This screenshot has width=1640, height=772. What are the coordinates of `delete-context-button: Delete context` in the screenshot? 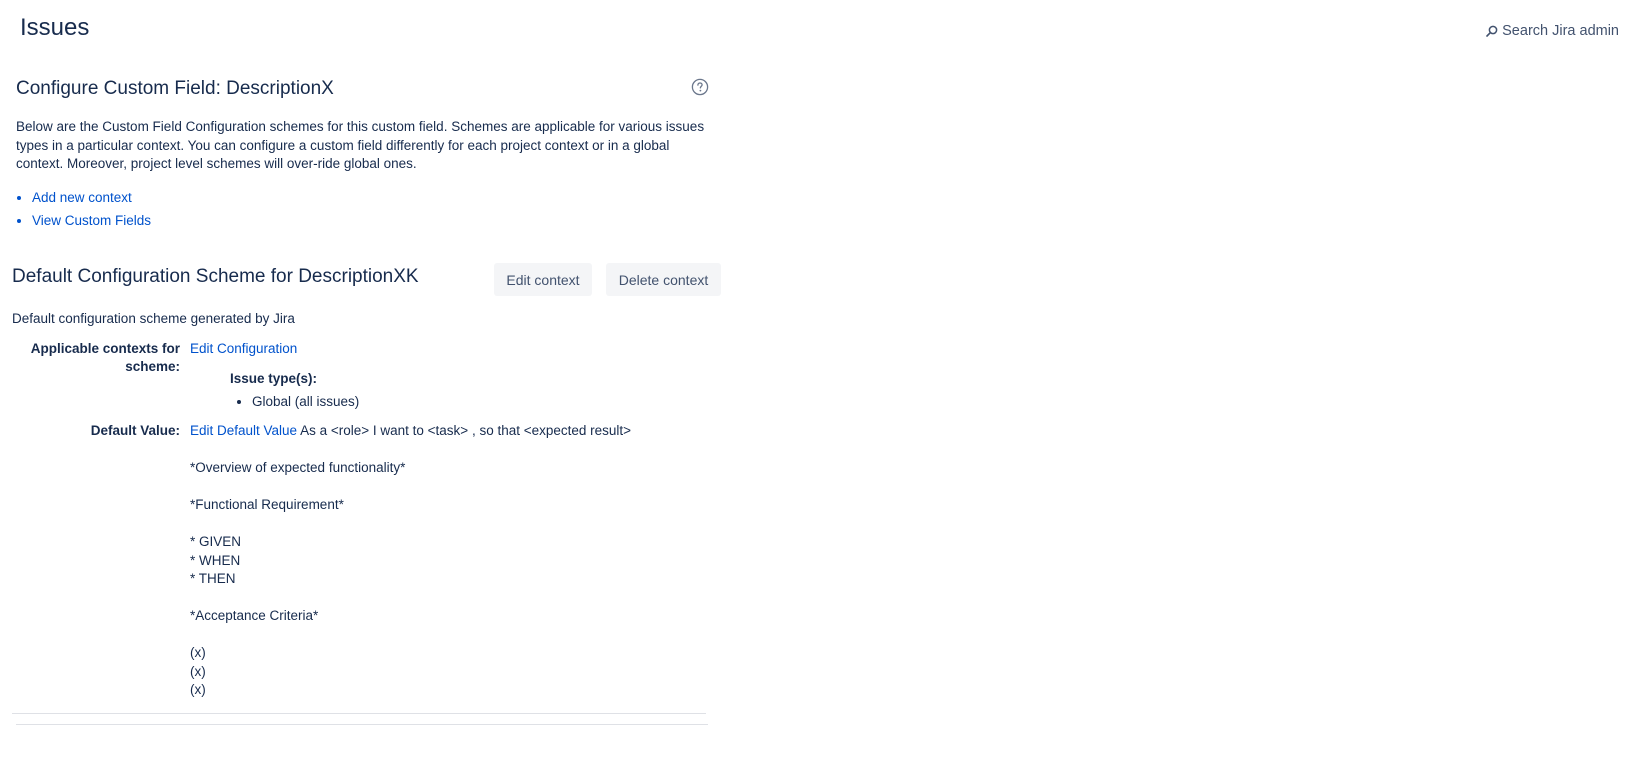 It's located at (663, 279).